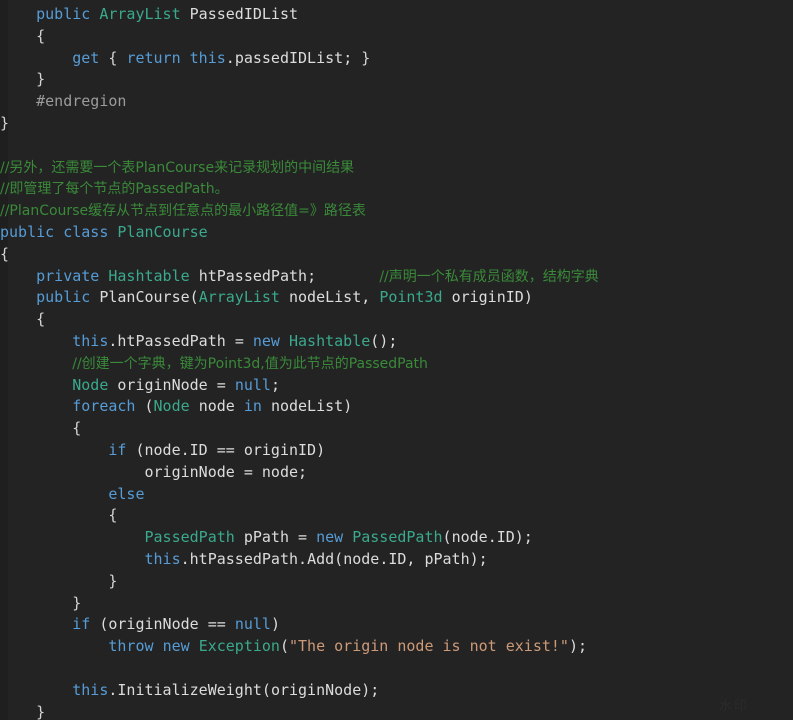 The image size is (793, 720). Describe the element at coordinates (86, 57) in the screenshot. I see `keyword-token: get` at that location.